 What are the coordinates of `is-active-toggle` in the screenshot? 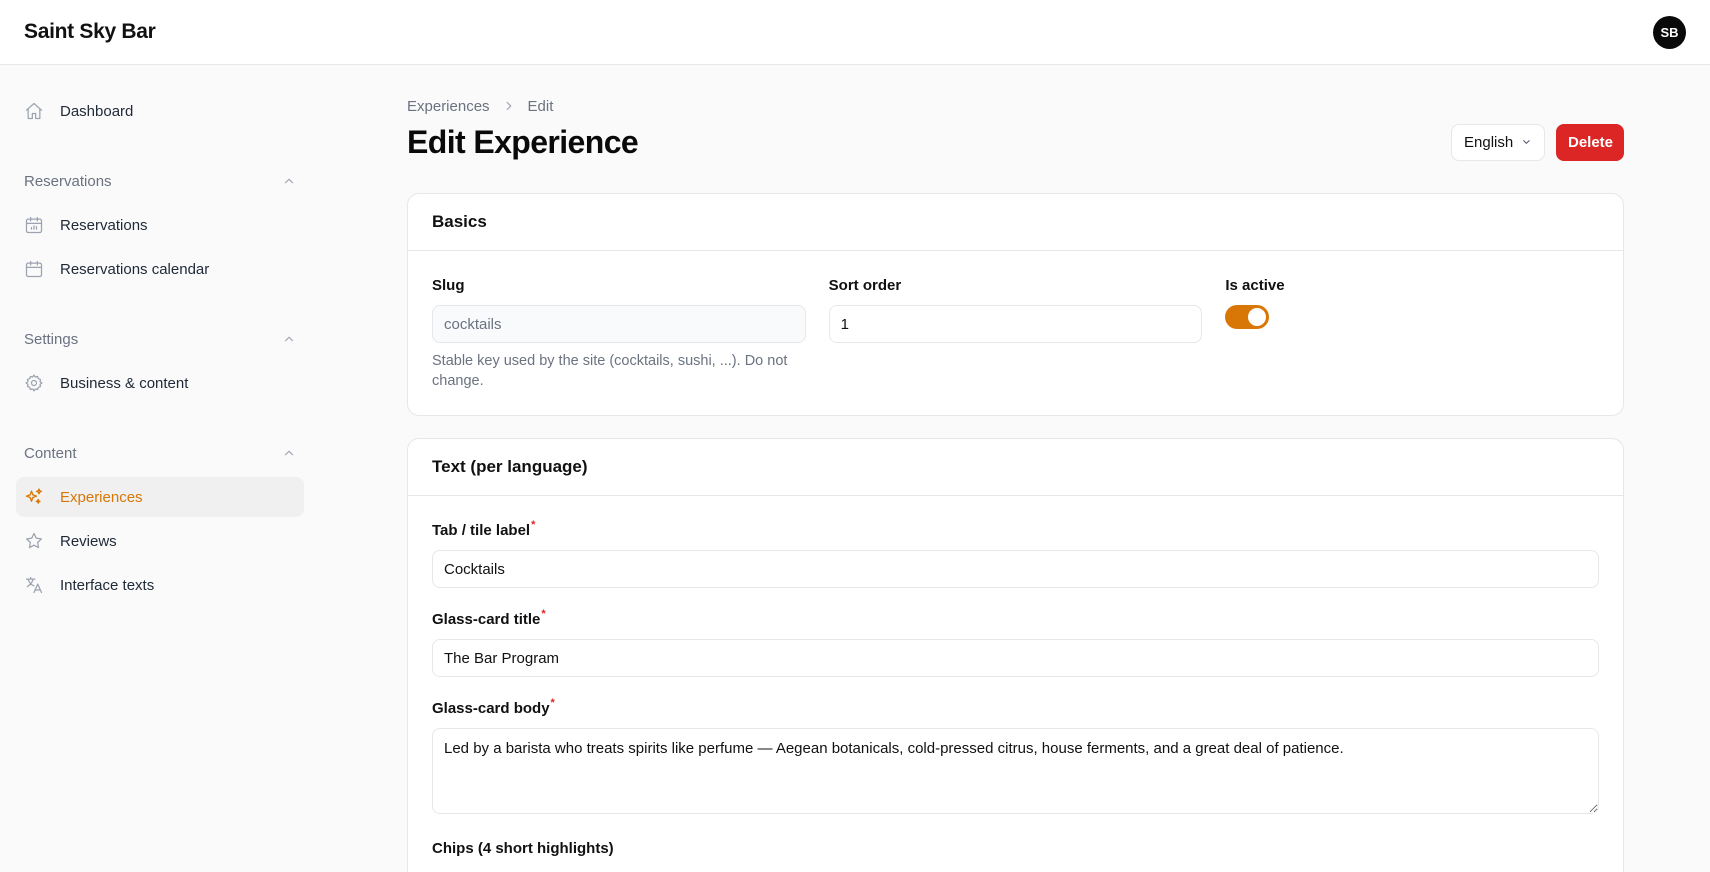 It's located at (1247, 317).